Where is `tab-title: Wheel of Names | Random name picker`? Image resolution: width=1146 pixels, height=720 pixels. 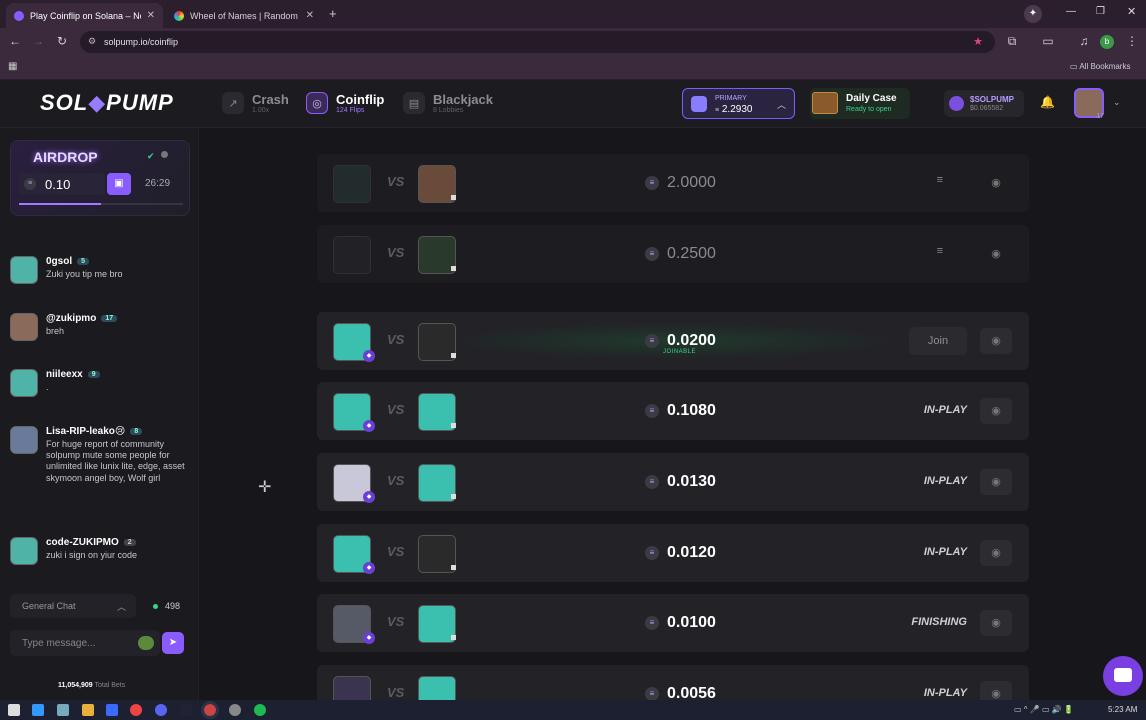 tab-title: Wheel of Names | Random name picker is located at coordinates (245, 15).